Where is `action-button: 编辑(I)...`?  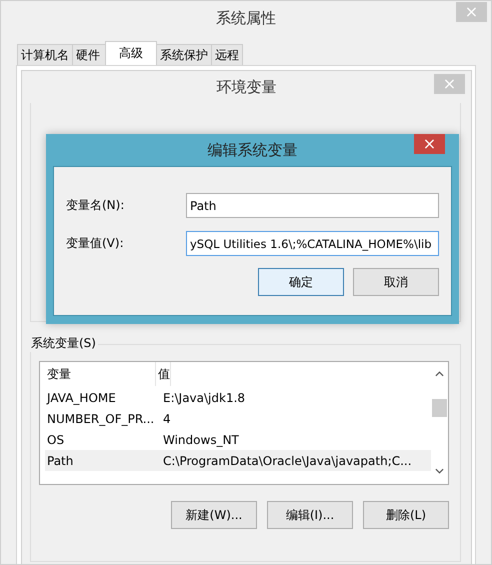 action-button: 编辑(I)... is located at coordinates (310, 515).